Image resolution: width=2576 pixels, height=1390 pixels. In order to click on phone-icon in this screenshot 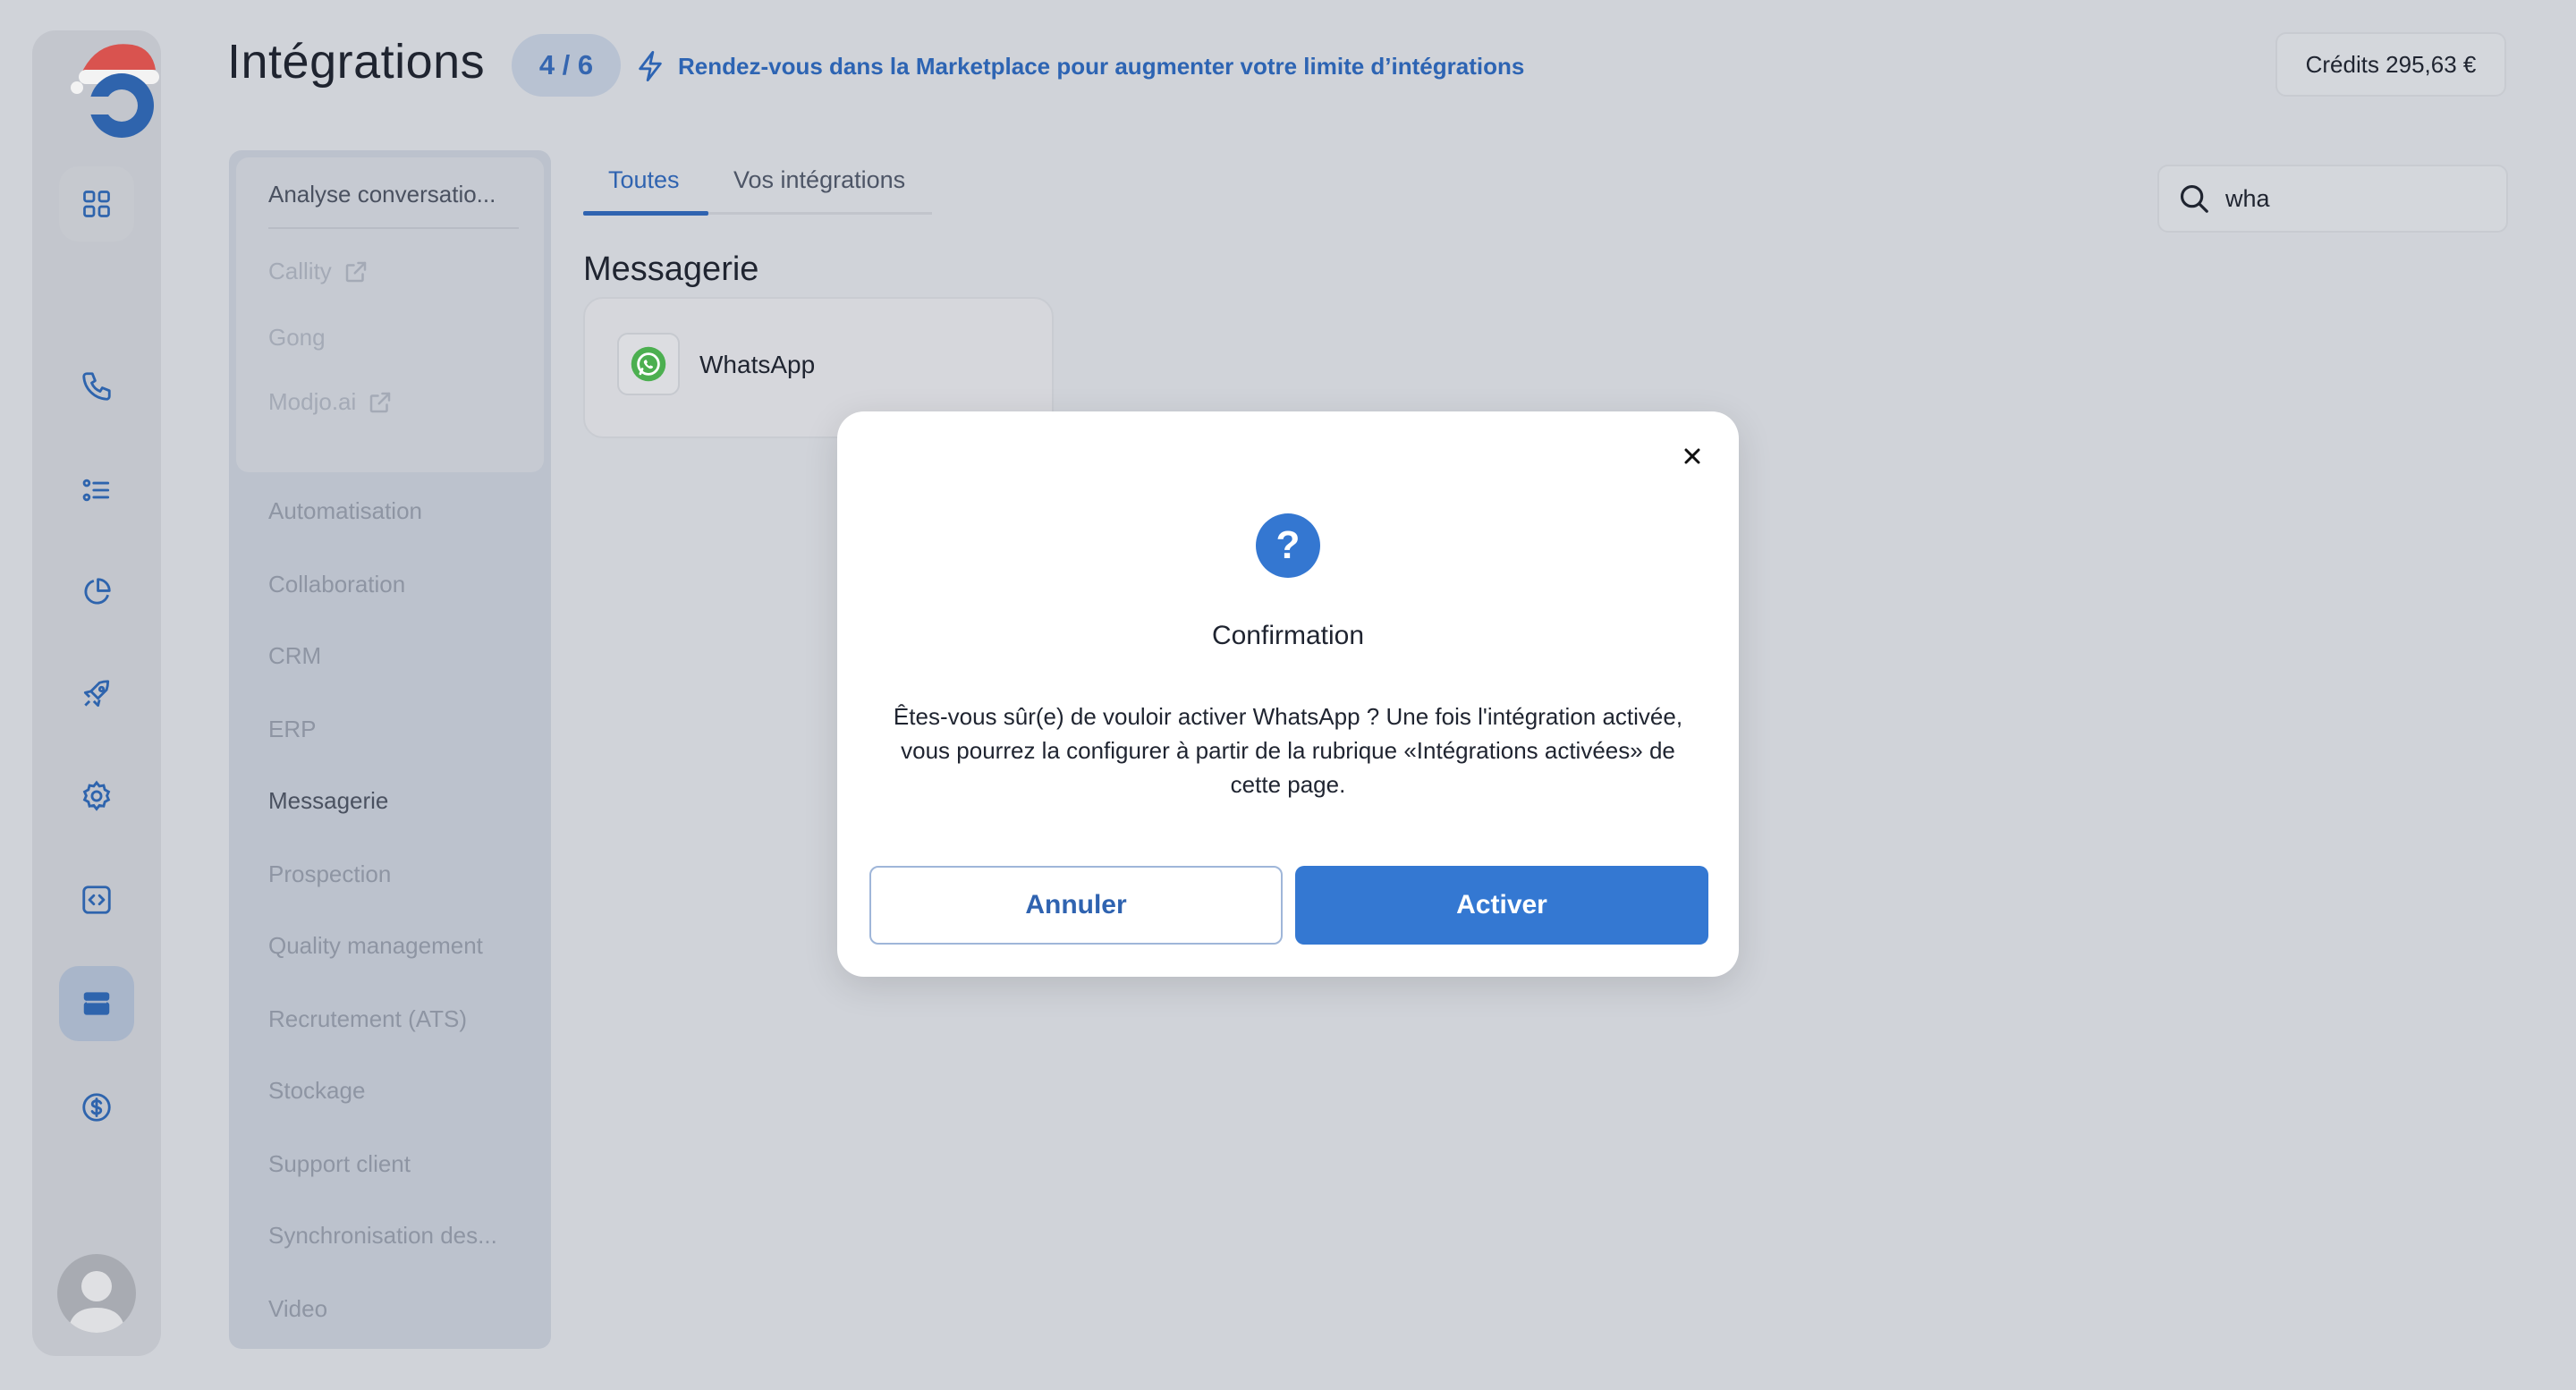, I will do `click(97, 386)`.